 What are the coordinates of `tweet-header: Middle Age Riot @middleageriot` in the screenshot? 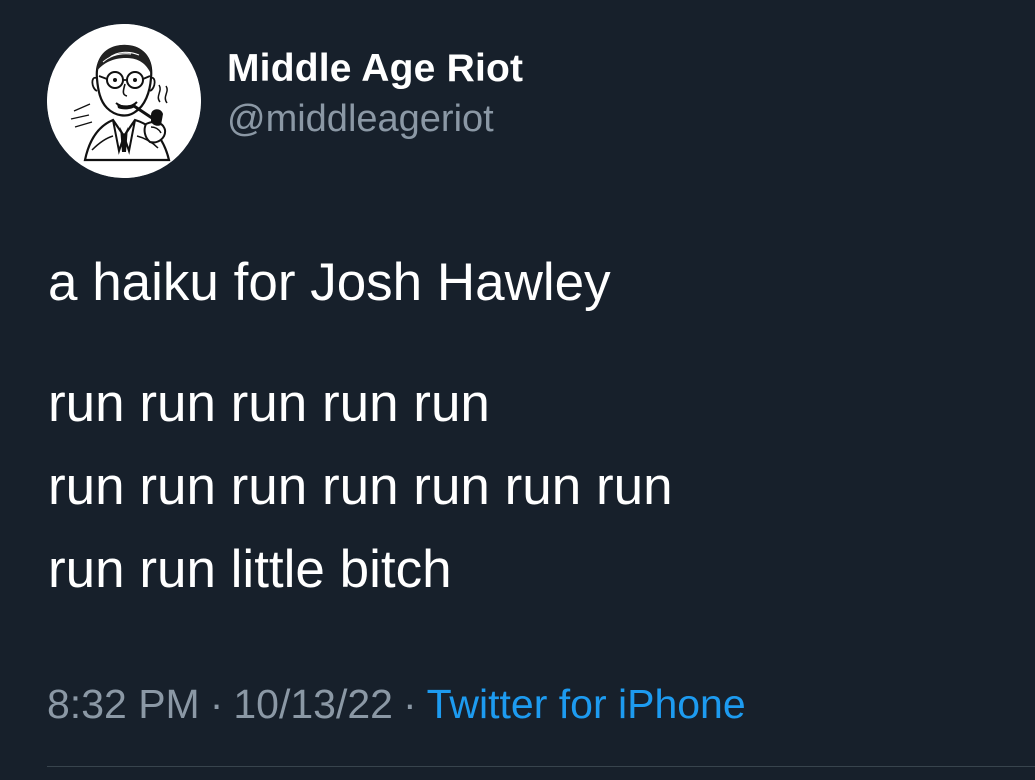 It's located at (285, 101).